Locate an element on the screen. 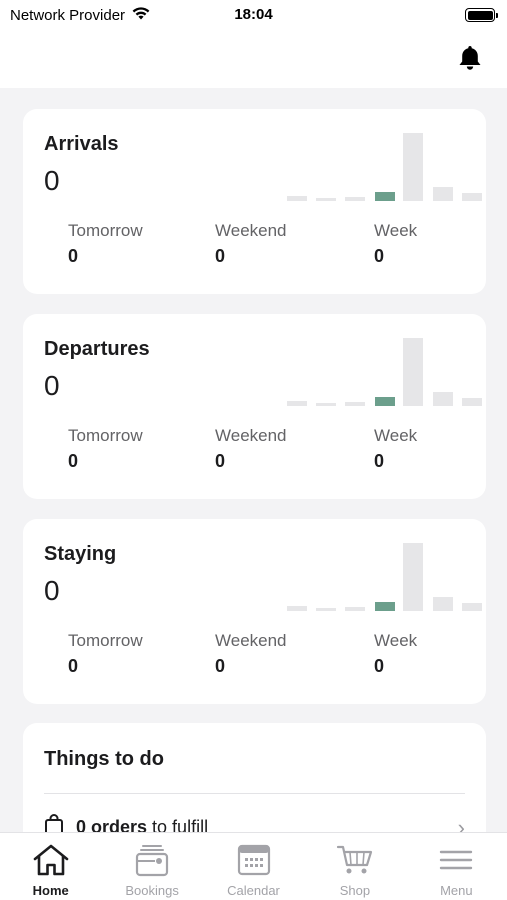 The image size is (507, 900). tab-bookings: Bookings is located at coordinates (151, 866).